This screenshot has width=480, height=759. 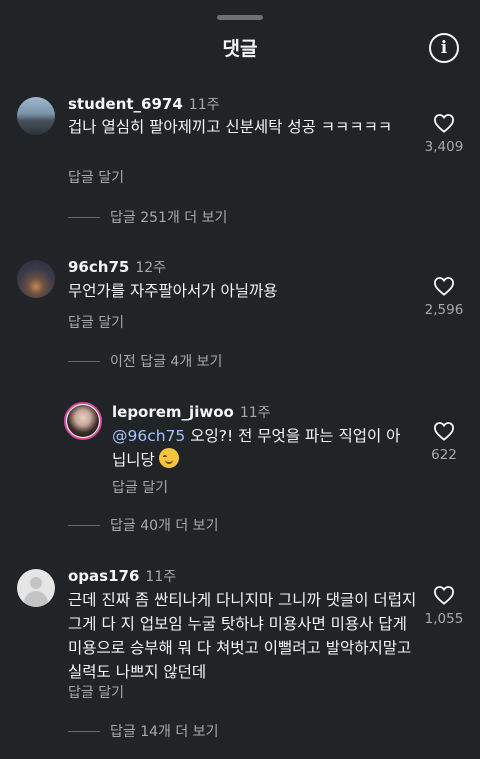 What do you see at coordinates (444, 310) in the screenshot?
I see `like-count: 2,596` at bounding box center [444, 310].